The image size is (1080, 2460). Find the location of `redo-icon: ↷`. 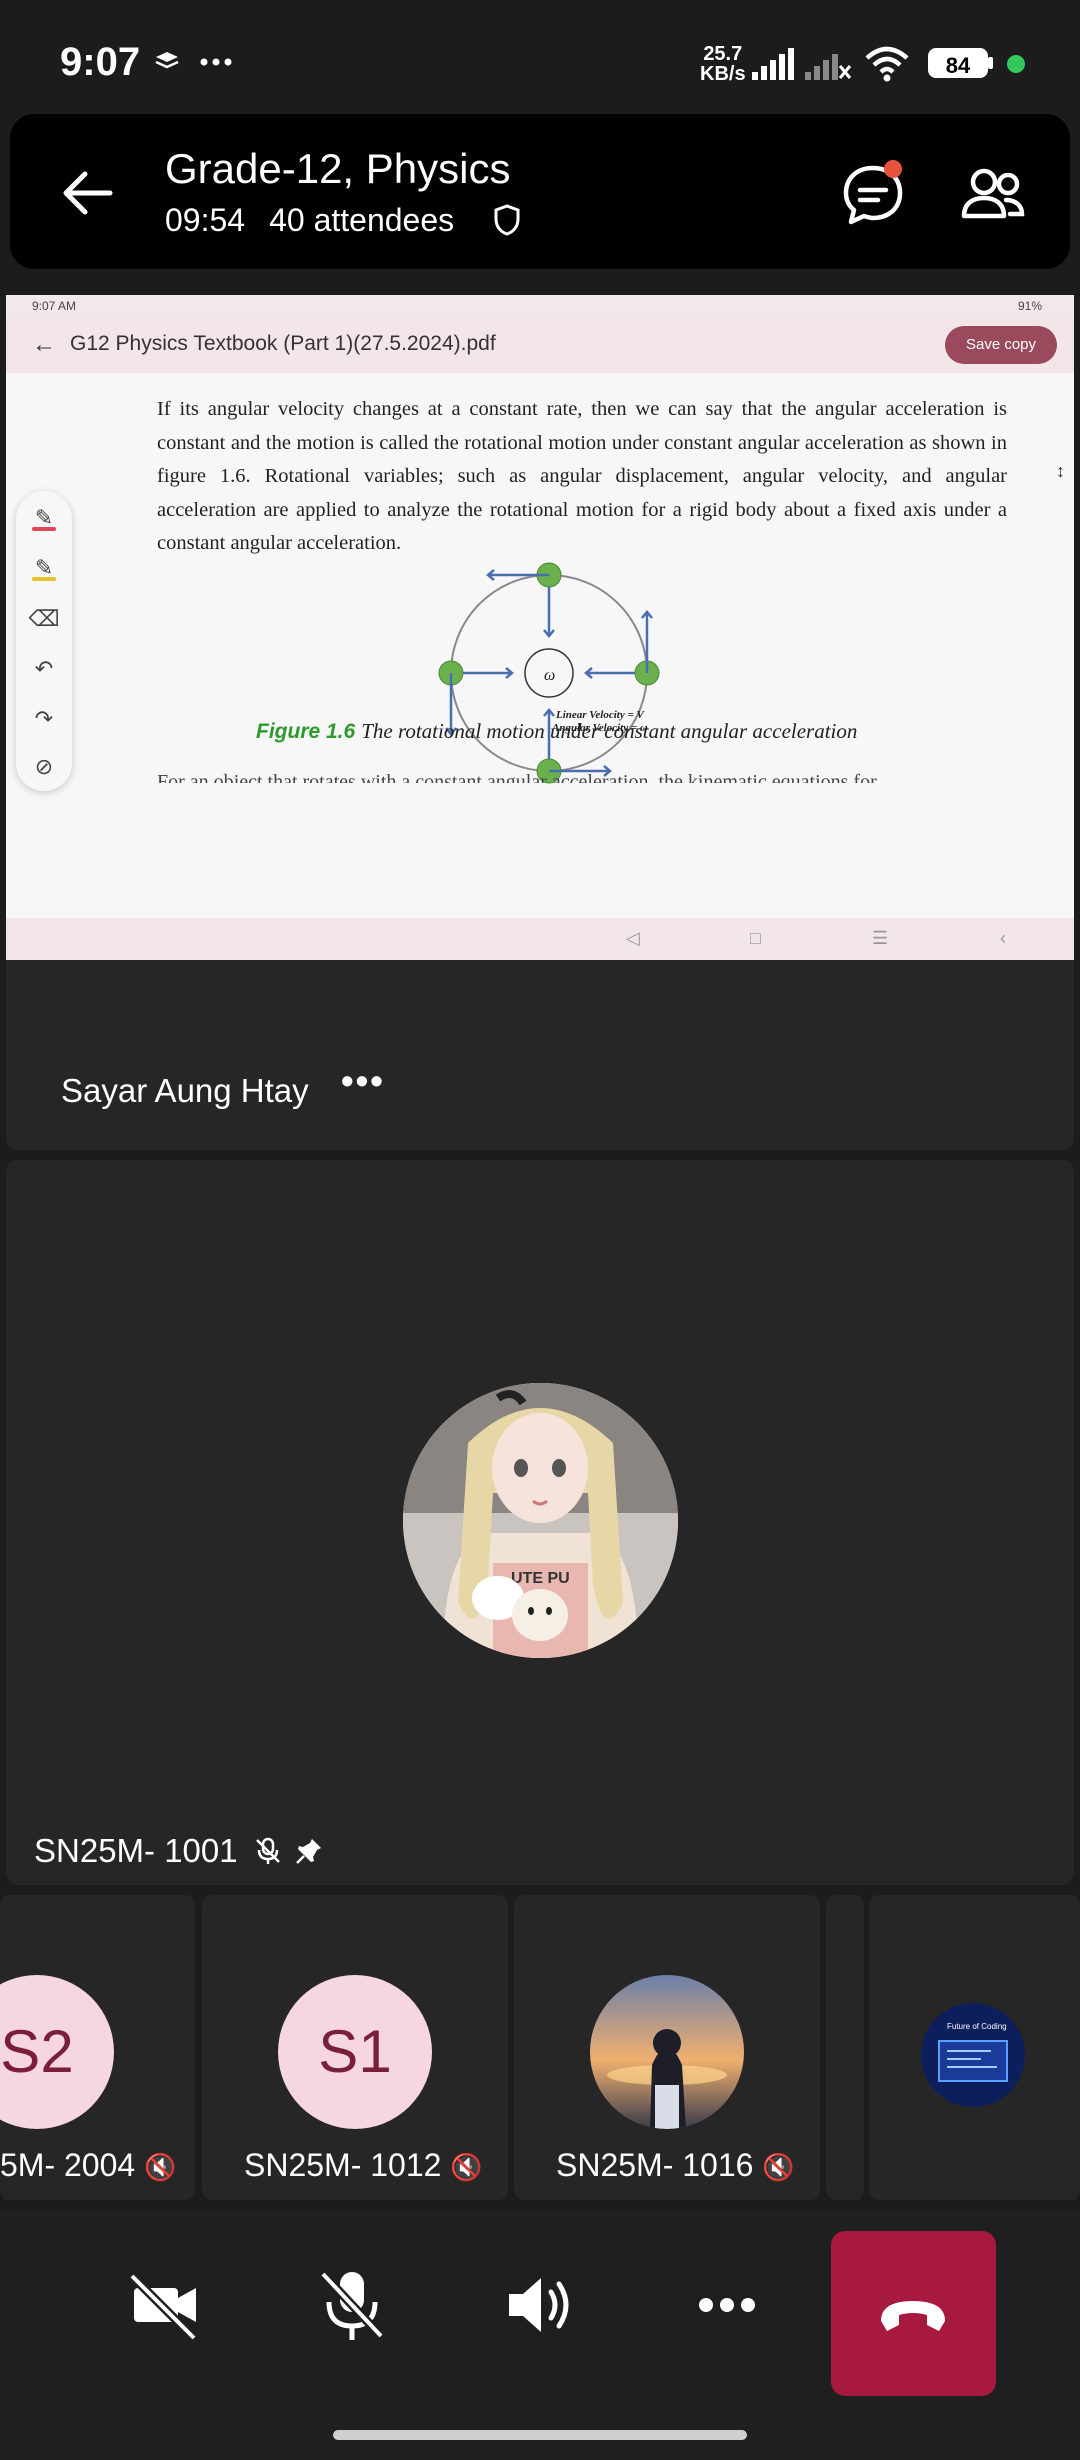

redo-icon: ↷ is located at coordinates (44, 719).